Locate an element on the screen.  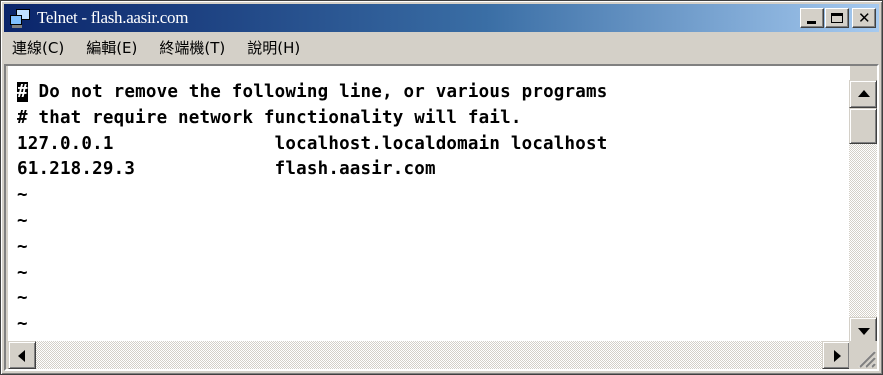
menu-connect: 連線(C) is located at coordinates (38, 48).